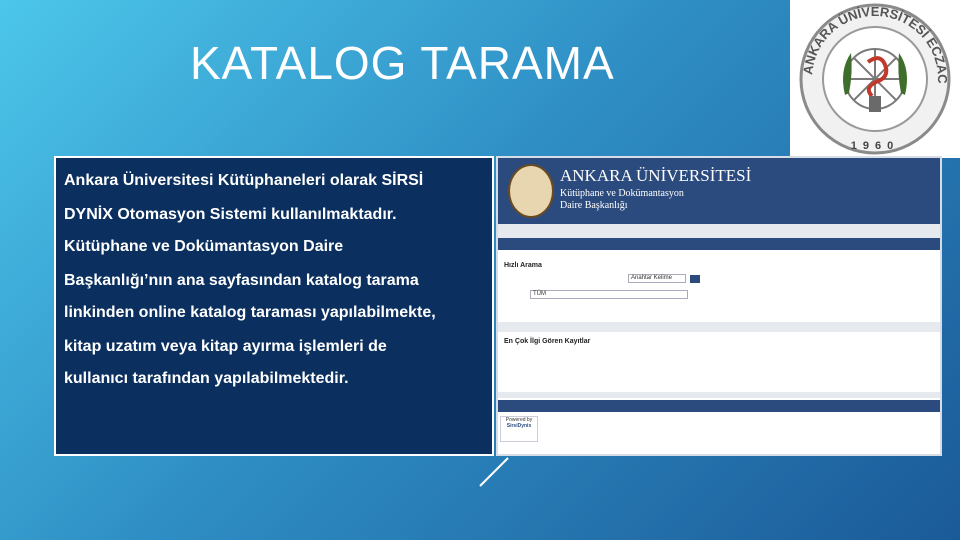 The width and height of the screenshot is (960, 540). Describe the element at coordinates (494, 472) in the screenshot. I see `connector-line` at that location.